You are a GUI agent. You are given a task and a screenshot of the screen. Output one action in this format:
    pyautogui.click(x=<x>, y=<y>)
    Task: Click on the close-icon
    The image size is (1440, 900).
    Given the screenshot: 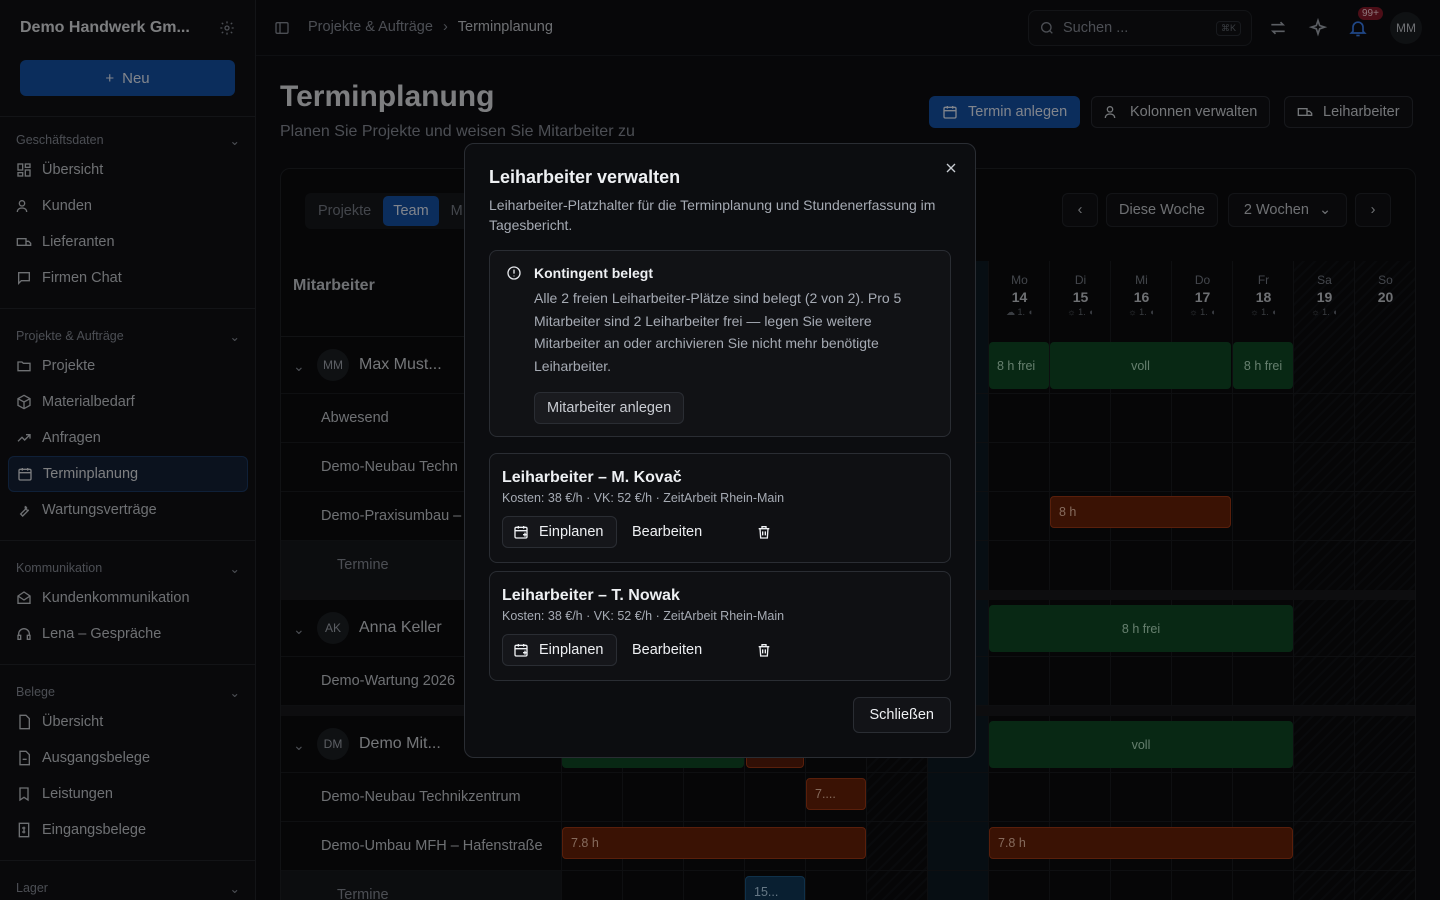 What is the action you would take?
    pyautogui.click(x=951, y=168)
    